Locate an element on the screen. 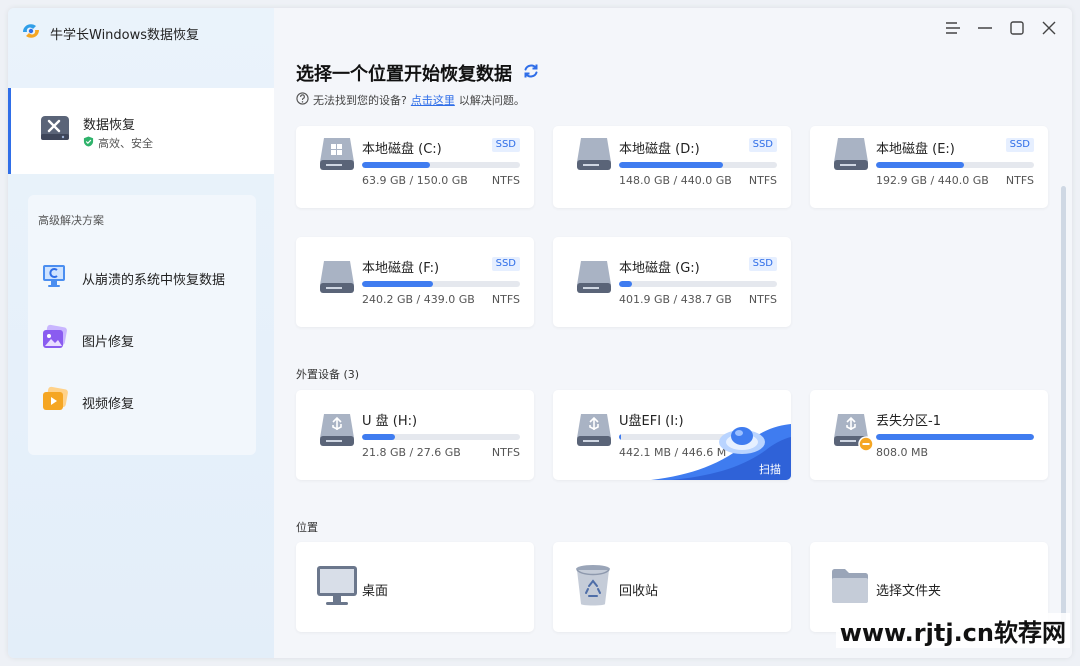 The image size is (1080, 666). adv-item-label: 从崩溃的系统中恢复数据 is located at coordinates (154, 280).